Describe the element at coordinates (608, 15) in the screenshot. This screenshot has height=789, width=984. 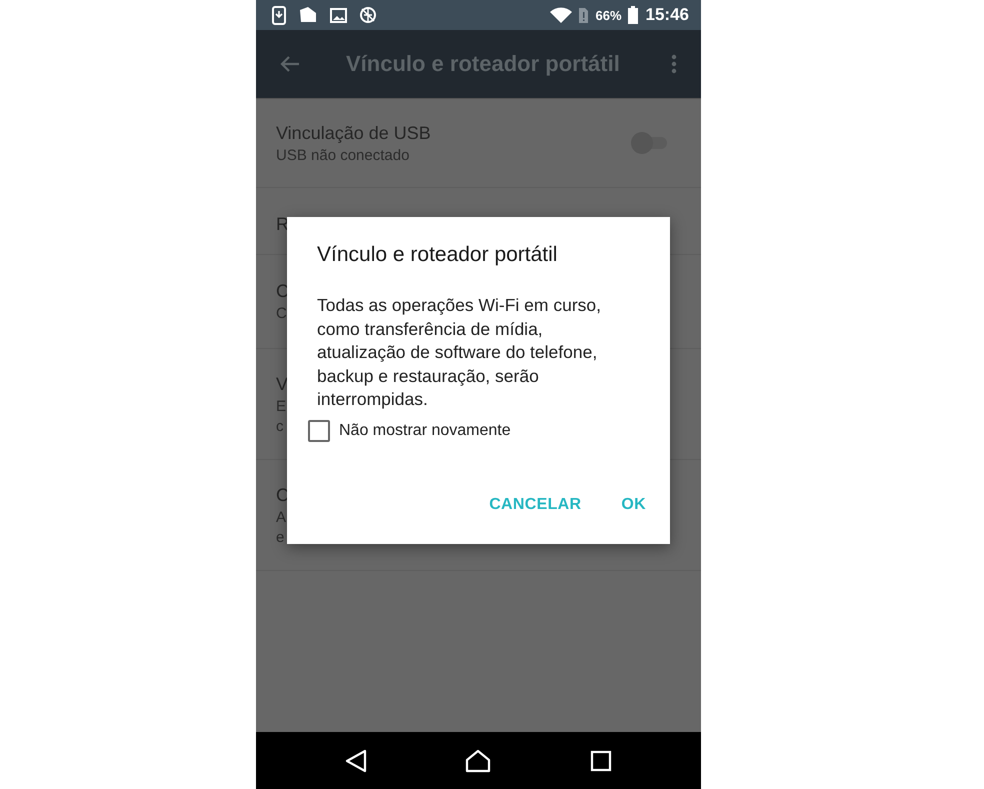
I see `battery-percent: 66%` at that location.